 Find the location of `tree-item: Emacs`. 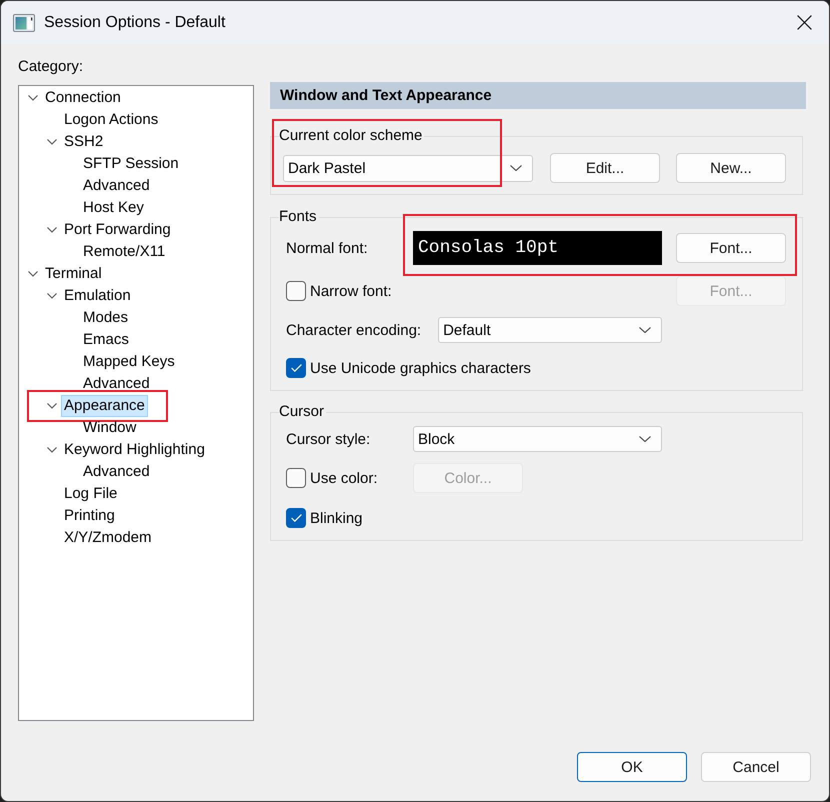

tree-item: Emacs is located at coordinates (106, 340).